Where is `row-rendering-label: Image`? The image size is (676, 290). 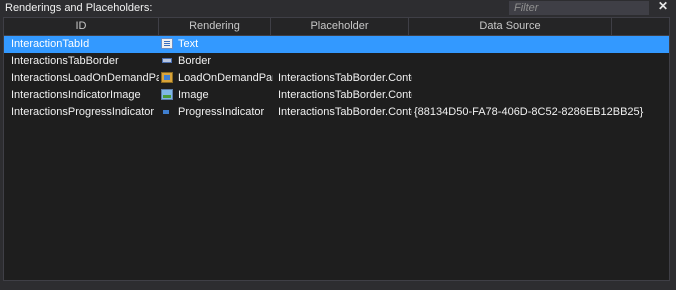
row-rendering-label: Image is located at coordinates (193, 95).